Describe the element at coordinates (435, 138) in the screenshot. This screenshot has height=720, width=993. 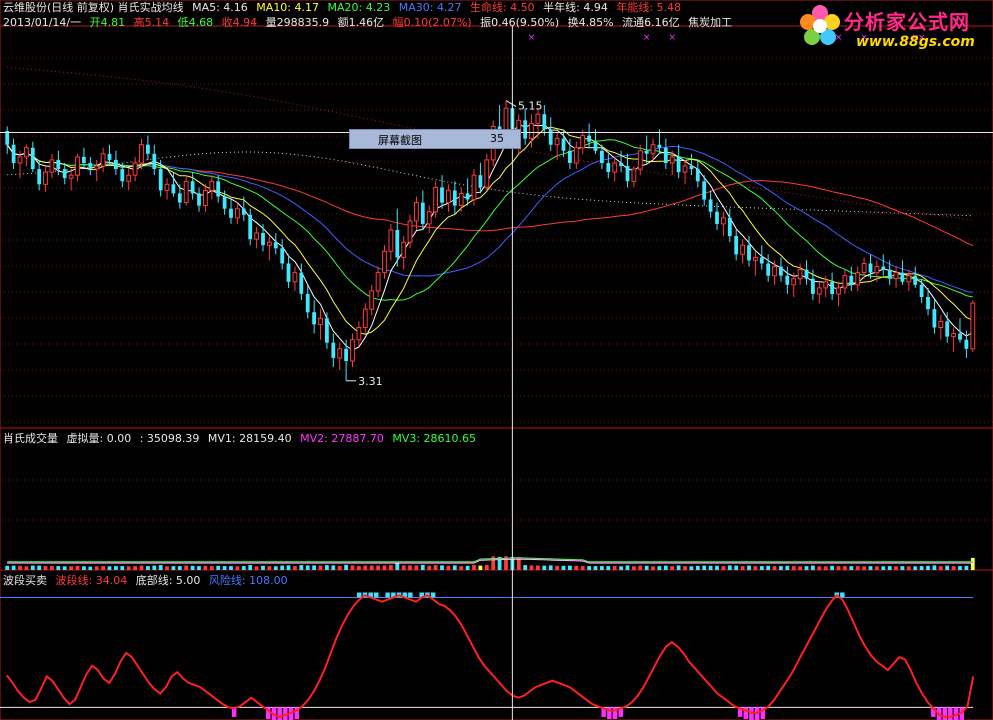
I see `crosshair-tooltip: 屏幕截图 35` at that location.